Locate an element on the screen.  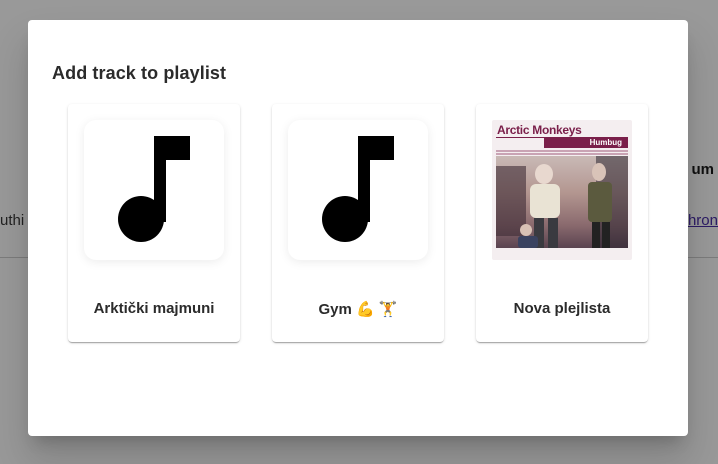
playlist-card: Arctic Monkeys Humbug Nova plejlista is located at coordinates (562, 223).